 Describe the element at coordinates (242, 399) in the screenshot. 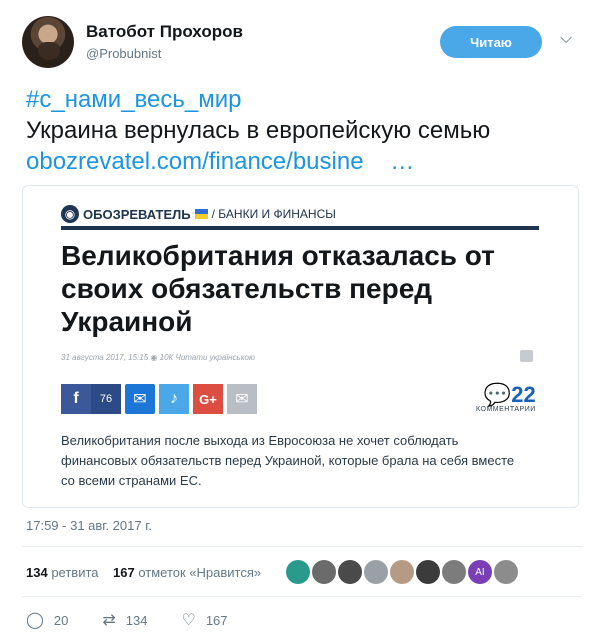

I see `email-icon: ✉` at that location.